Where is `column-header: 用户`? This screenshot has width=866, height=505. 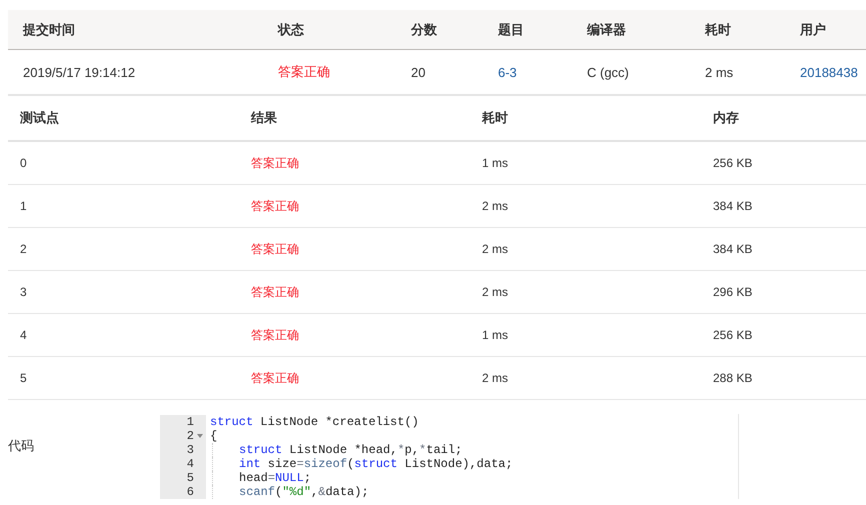
column-header: 用户 is located at coordinates (812, 29).